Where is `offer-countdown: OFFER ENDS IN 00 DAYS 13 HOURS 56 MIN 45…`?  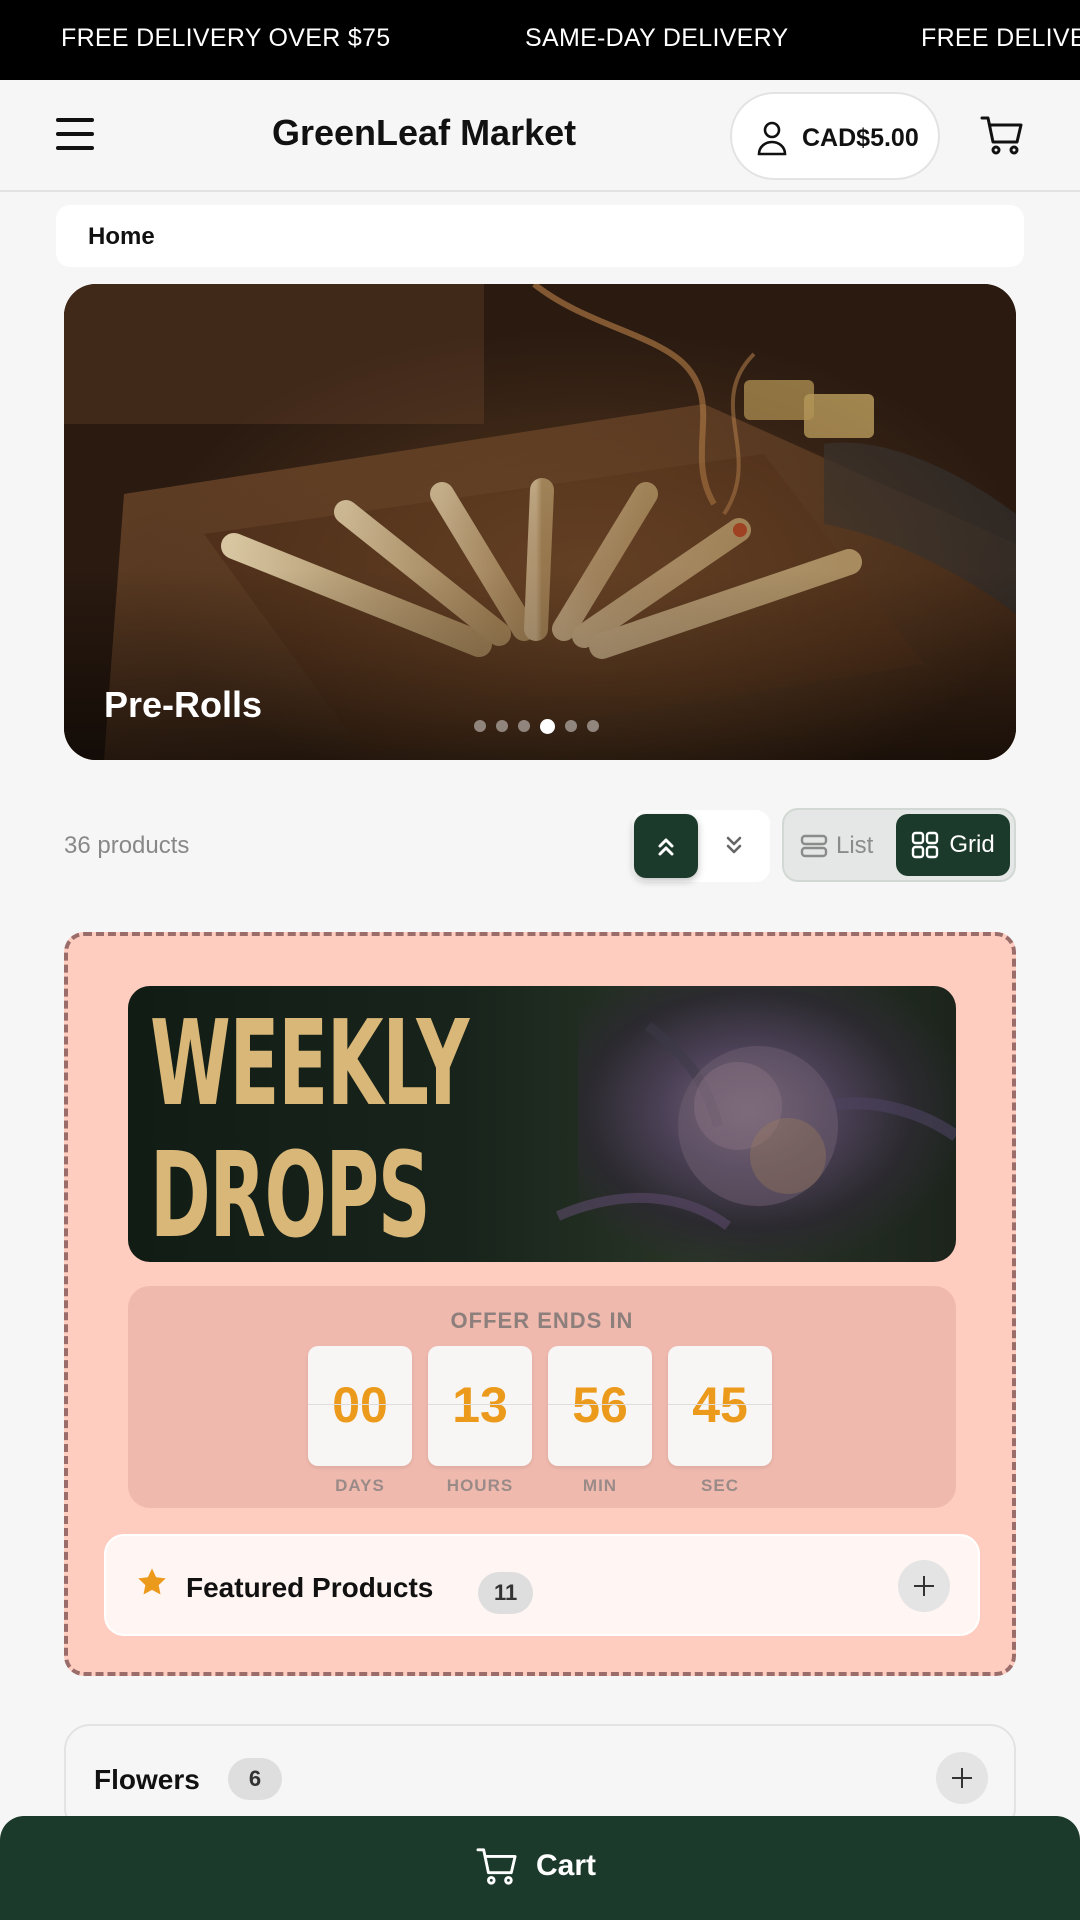 offer-countdown: OFFER ENDS IN 00 DAYS 13 HOURS 56 MIN 45… is located at coordinates (542, 1397).